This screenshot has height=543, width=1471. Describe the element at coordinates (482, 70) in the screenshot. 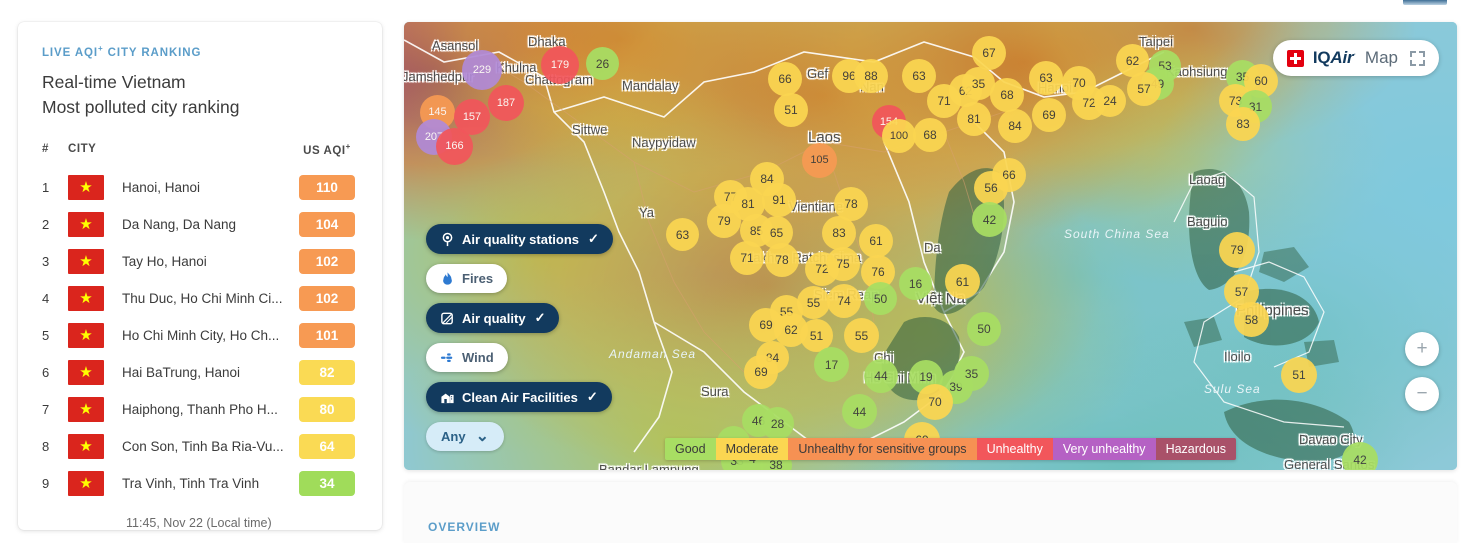

I see `station-marker: 229` at that location.